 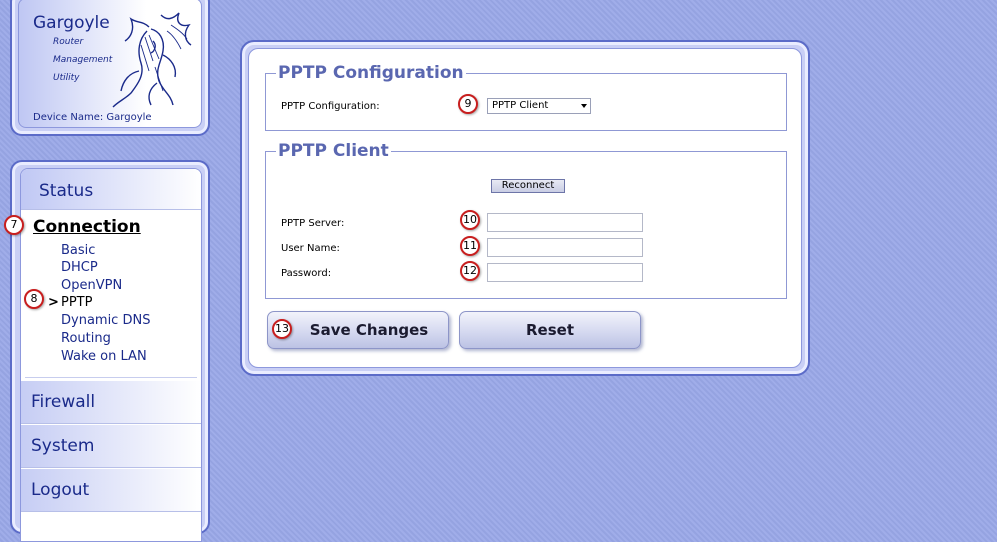 I want to click on callout-marker-13: 13, so click(x=282, y=329).